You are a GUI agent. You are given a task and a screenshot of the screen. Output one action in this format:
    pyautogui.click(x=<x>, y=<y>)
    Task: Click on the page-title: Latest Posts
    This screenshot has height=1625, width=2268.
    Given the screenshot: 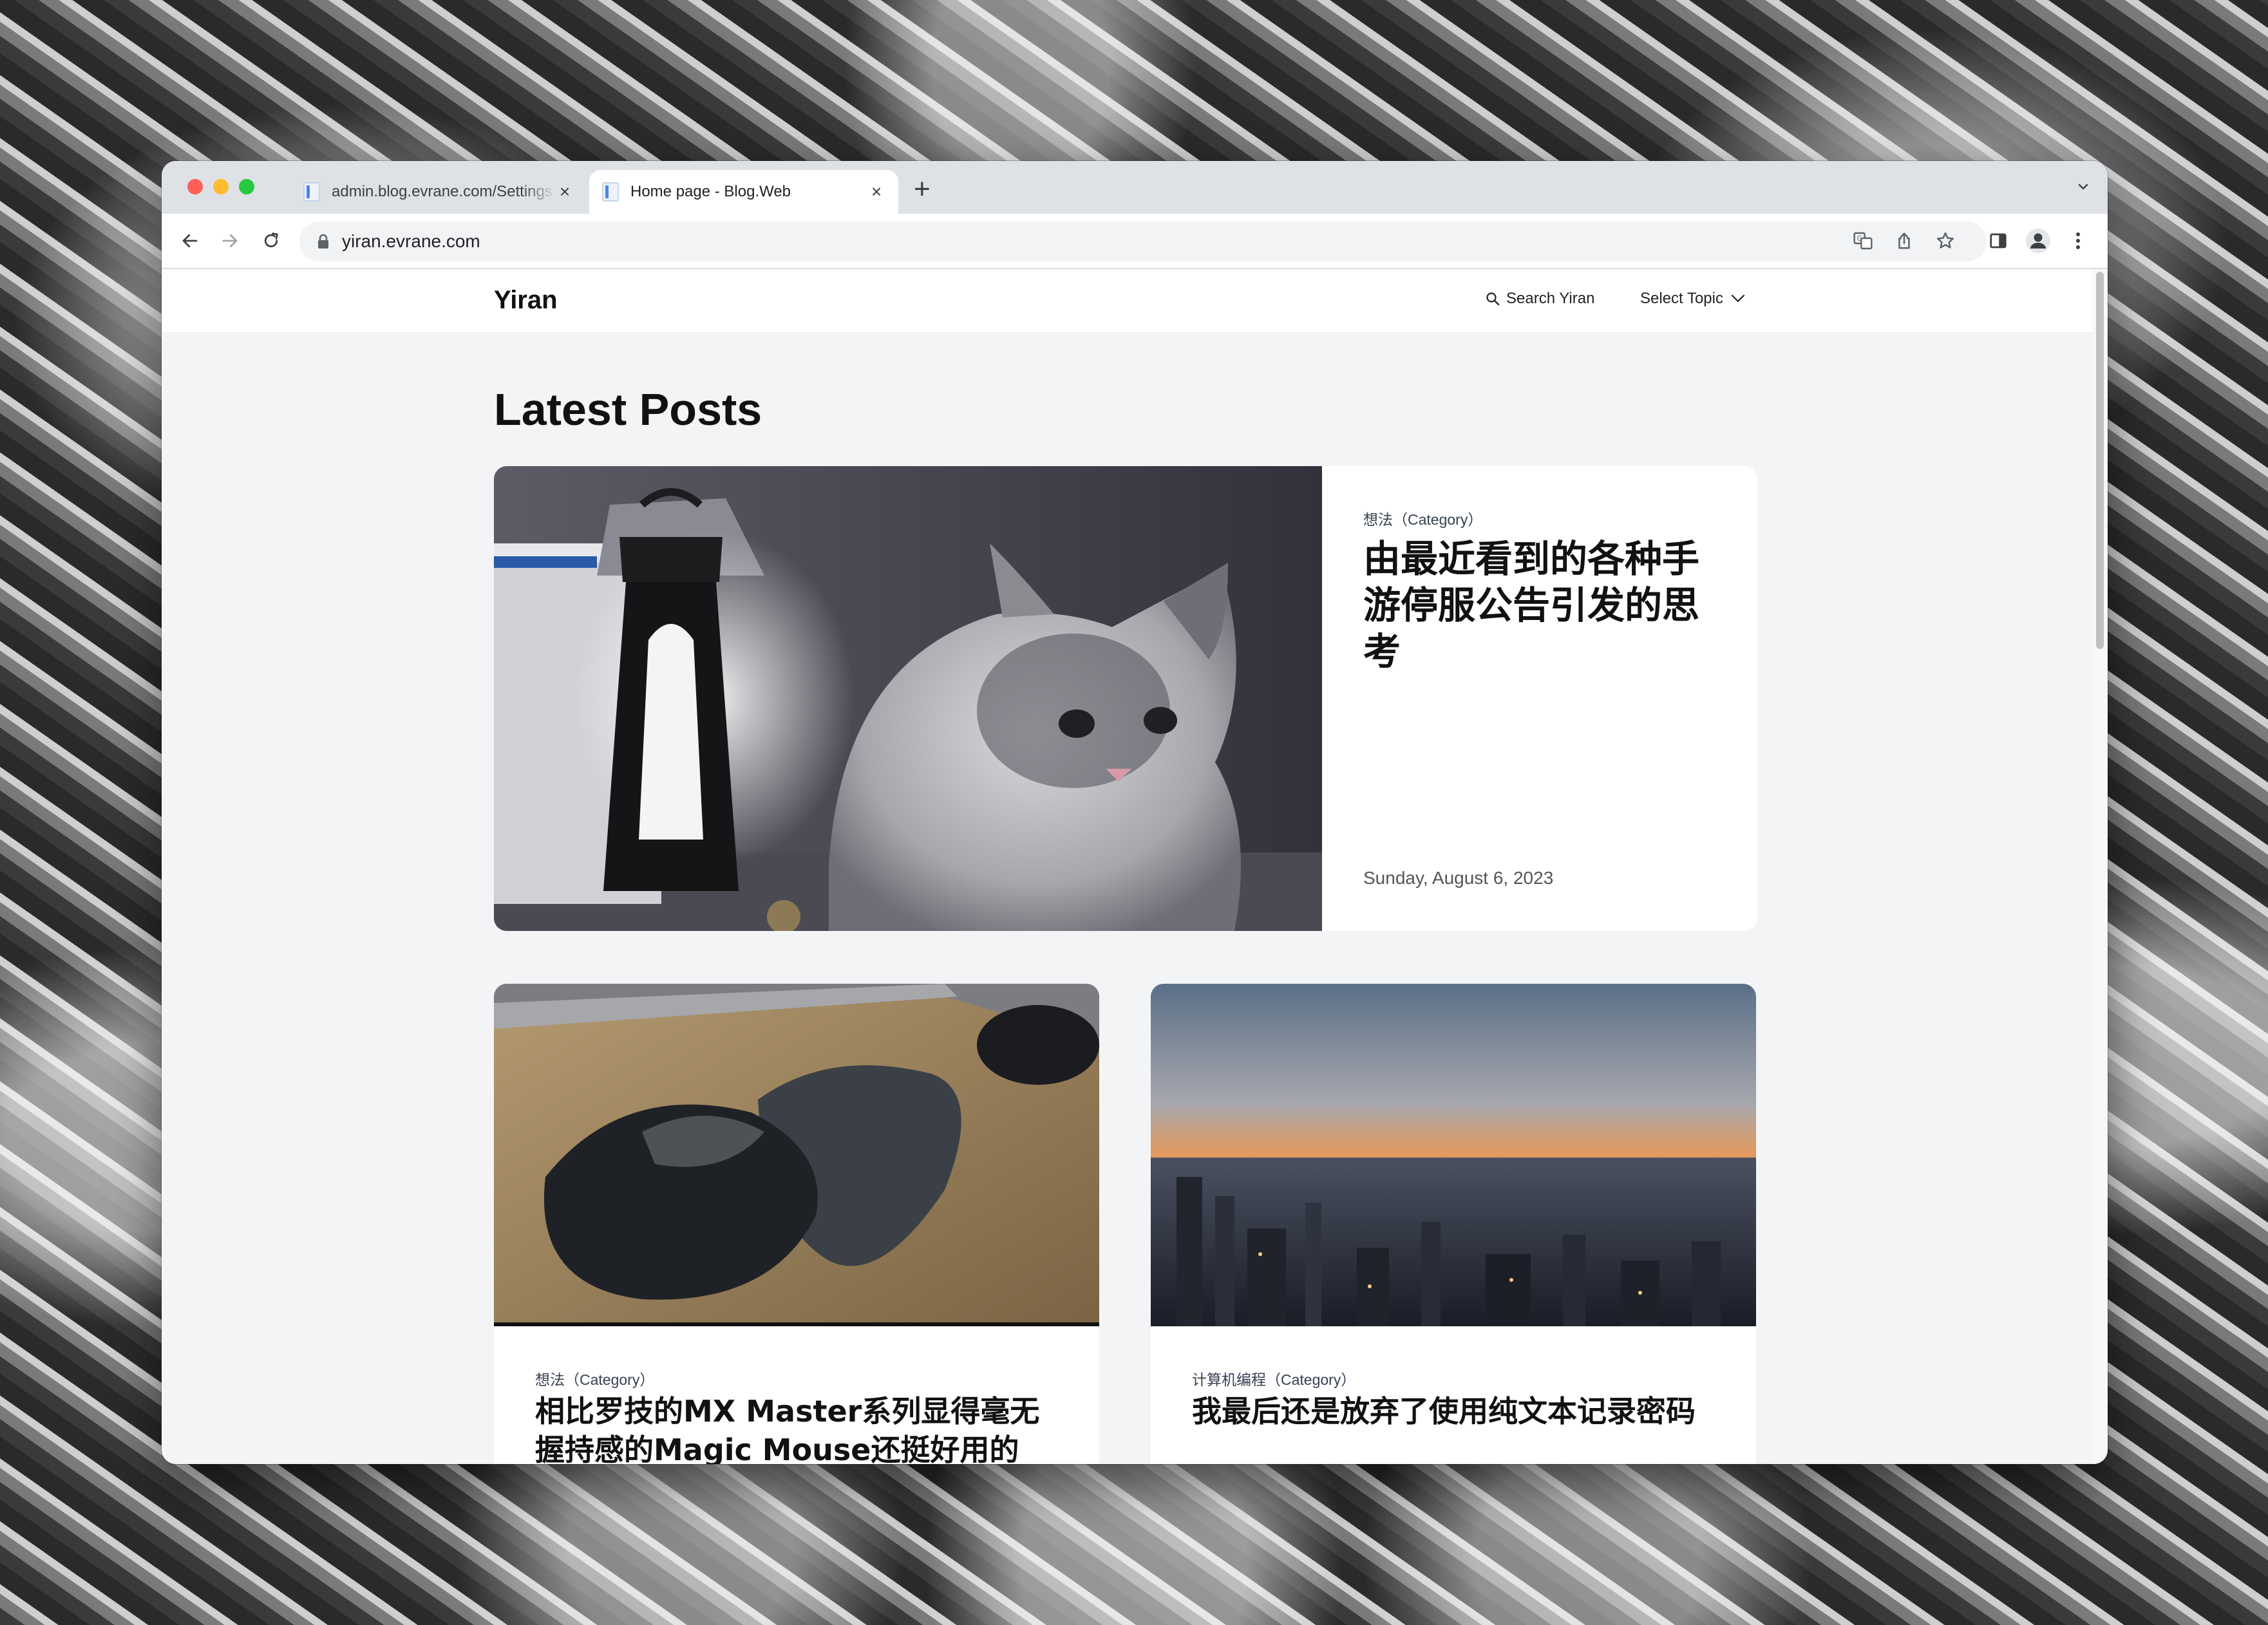 What is the action you would take?
    pyautogui.click(x=628, y=409)
    